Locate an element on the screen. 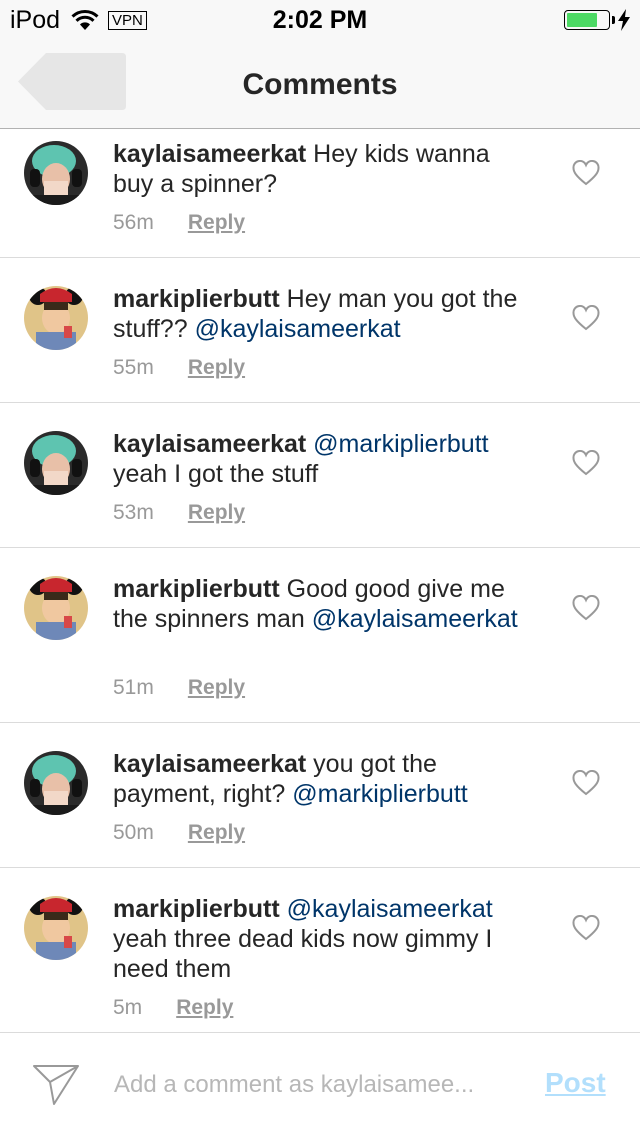 The image size is (640, 1136). comment-message: yeah I got the stuff is located at coordinates (216, 474).